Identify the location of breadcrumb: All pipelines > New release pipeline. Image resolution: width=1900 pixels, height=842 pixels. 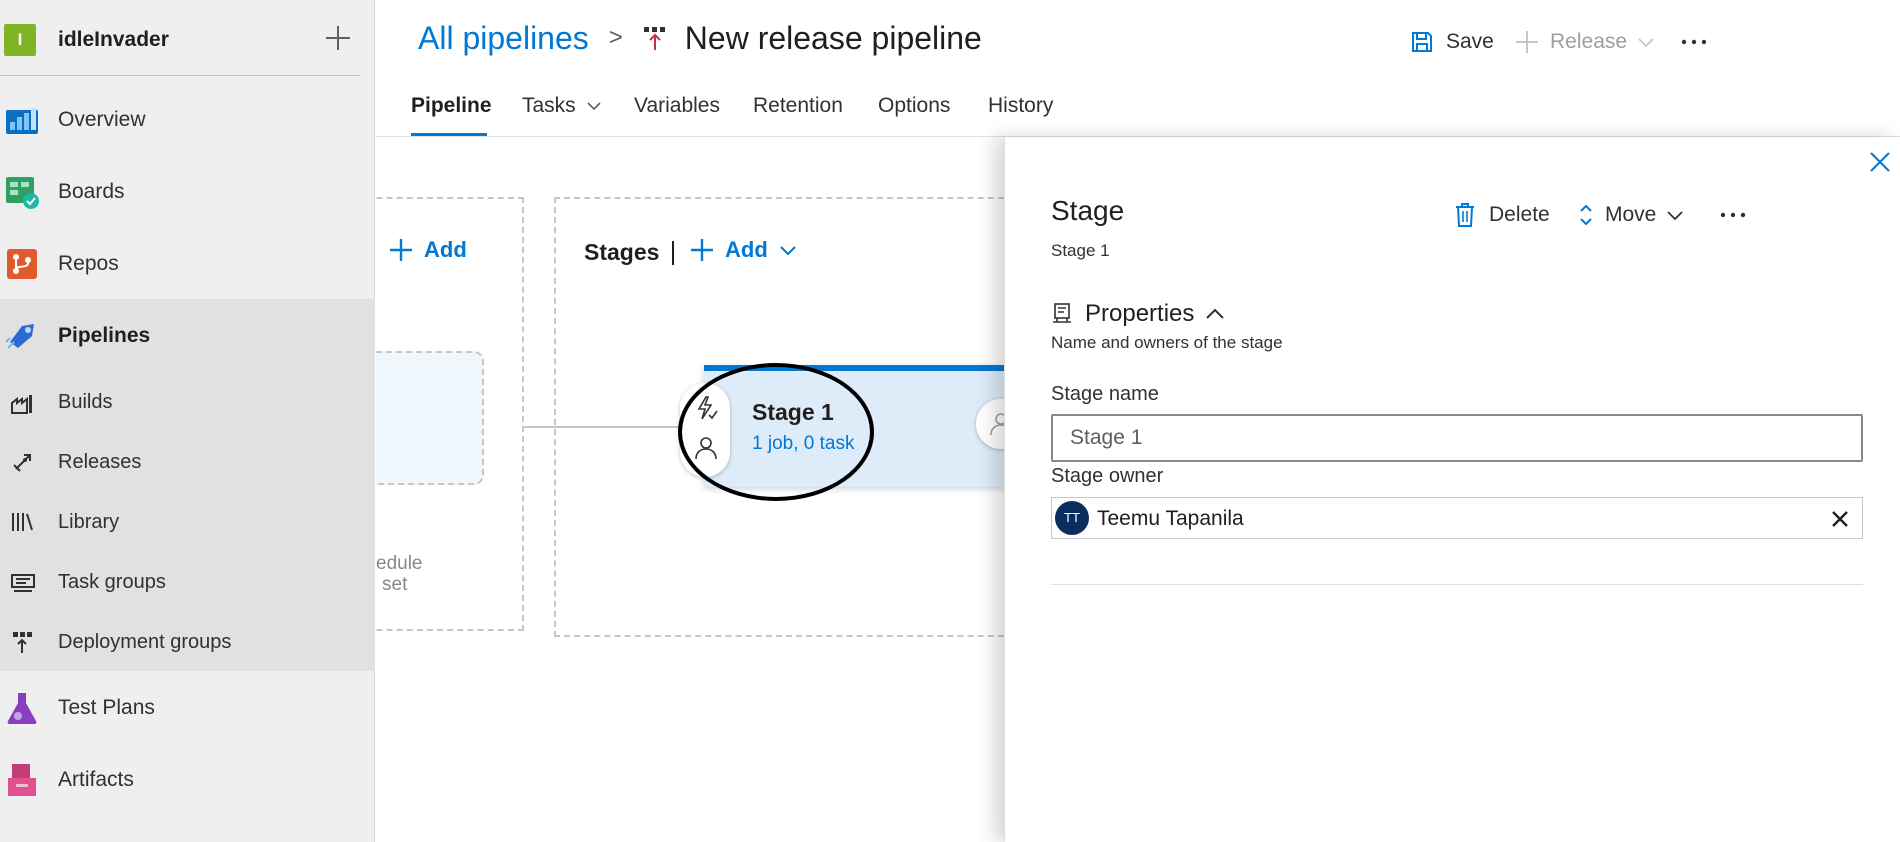
(700, 38).